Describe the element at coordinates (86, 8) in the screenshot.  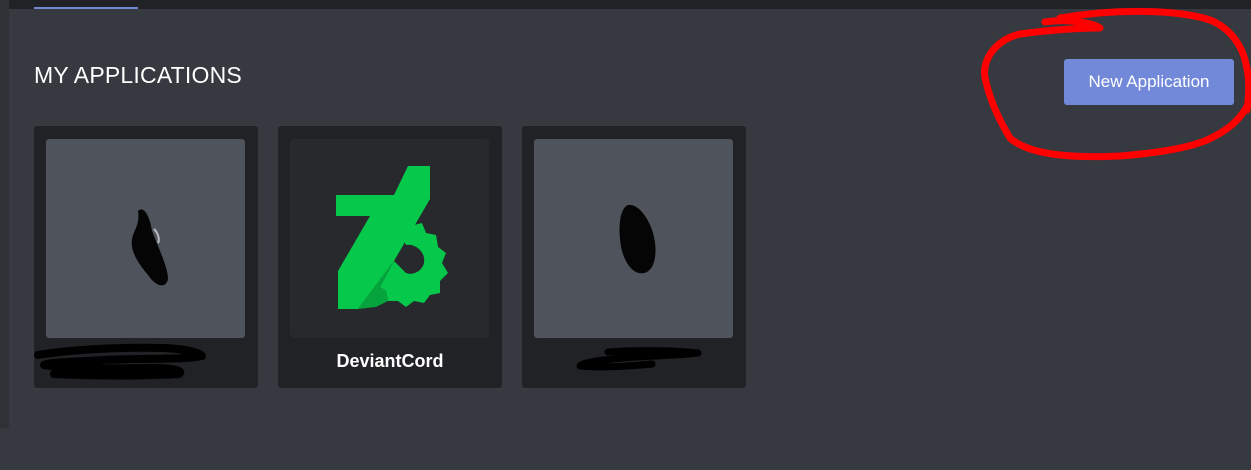
I see `active-tab-indicator` at that location.